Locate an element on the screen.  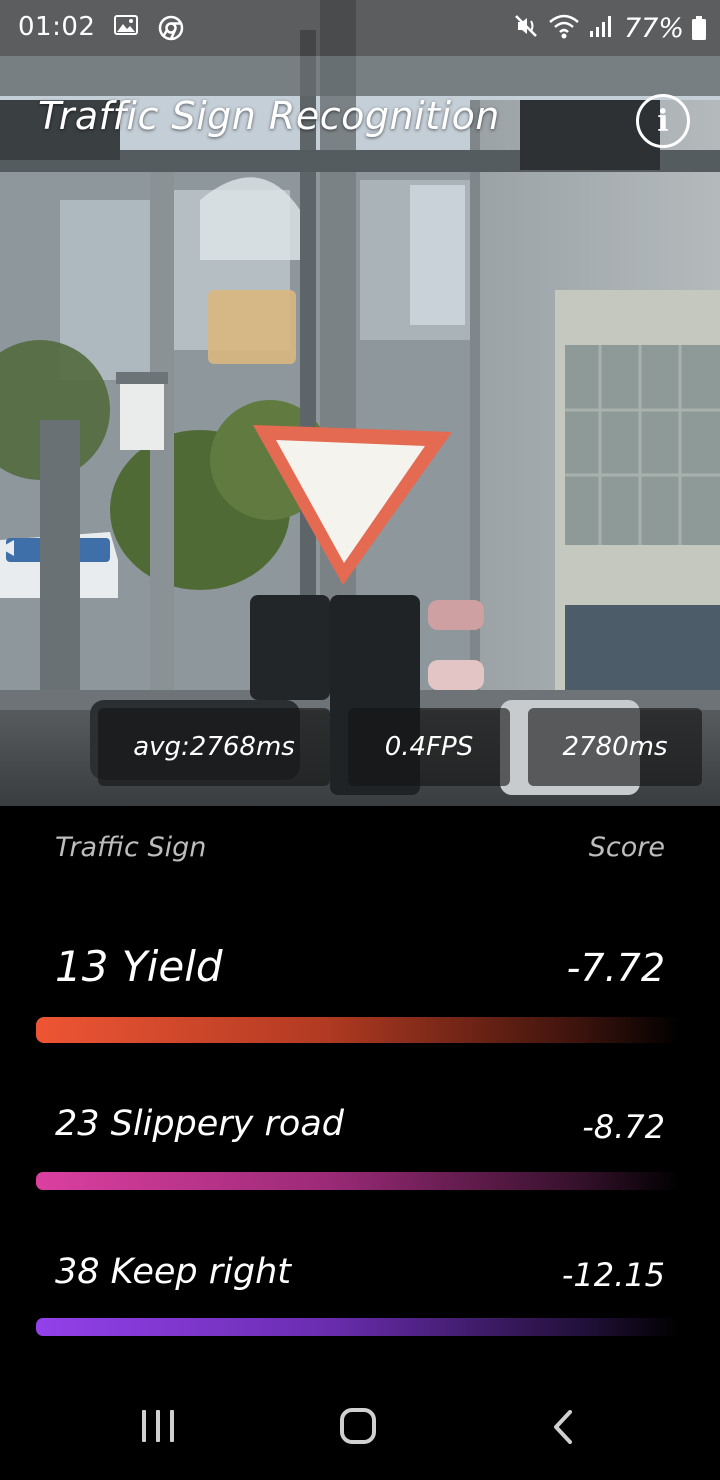
chrome-icon is located at coordinates (171, 28).